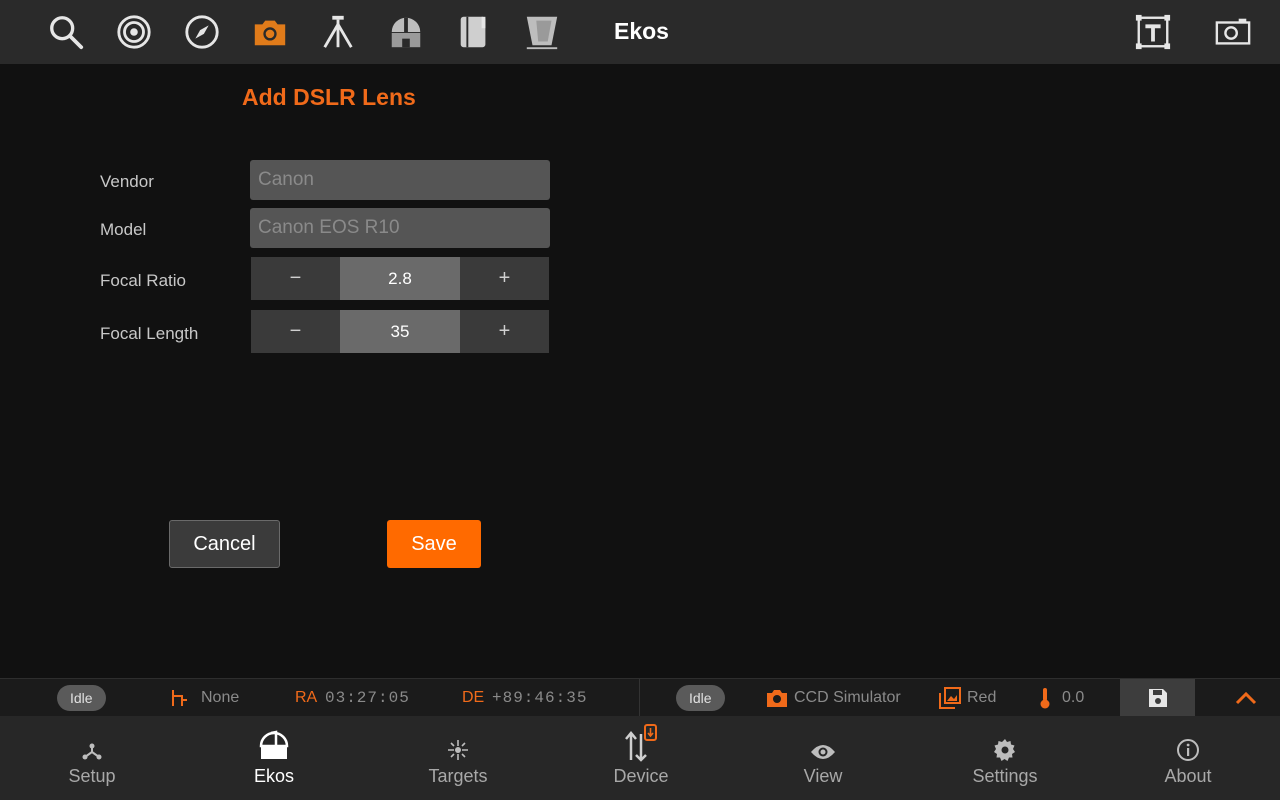 The width and height of the screenshot is (1280, 800). What do you see at coordinates (295, 278) in the screenshot?
I see `focal-ratio-decrement-button: −` at bounding box center [295, 278].